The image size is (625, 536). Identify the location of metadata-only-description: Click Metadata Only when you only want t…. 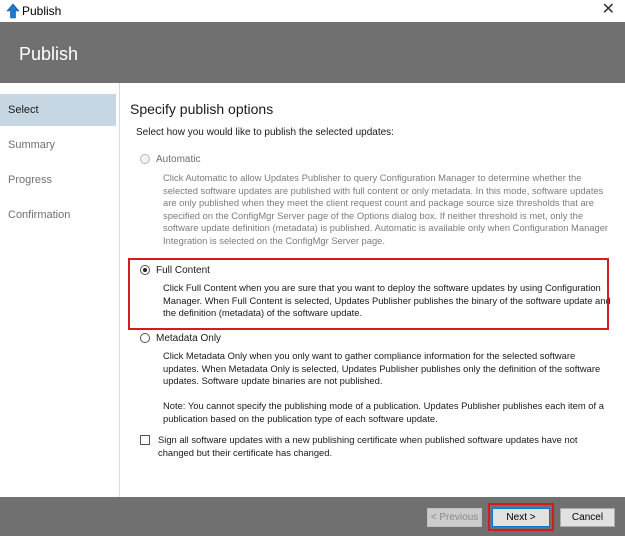
(382, 368).